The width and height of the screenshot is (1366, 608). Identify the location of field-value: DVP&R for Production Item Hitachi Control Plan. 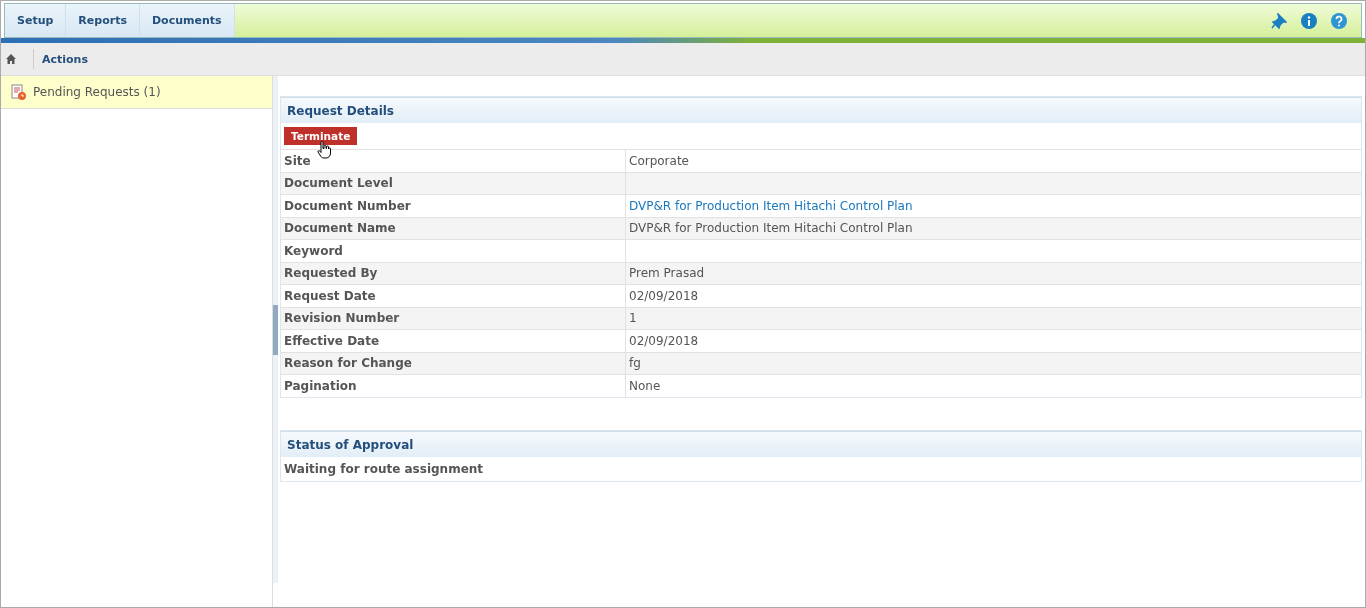
(771, 228).